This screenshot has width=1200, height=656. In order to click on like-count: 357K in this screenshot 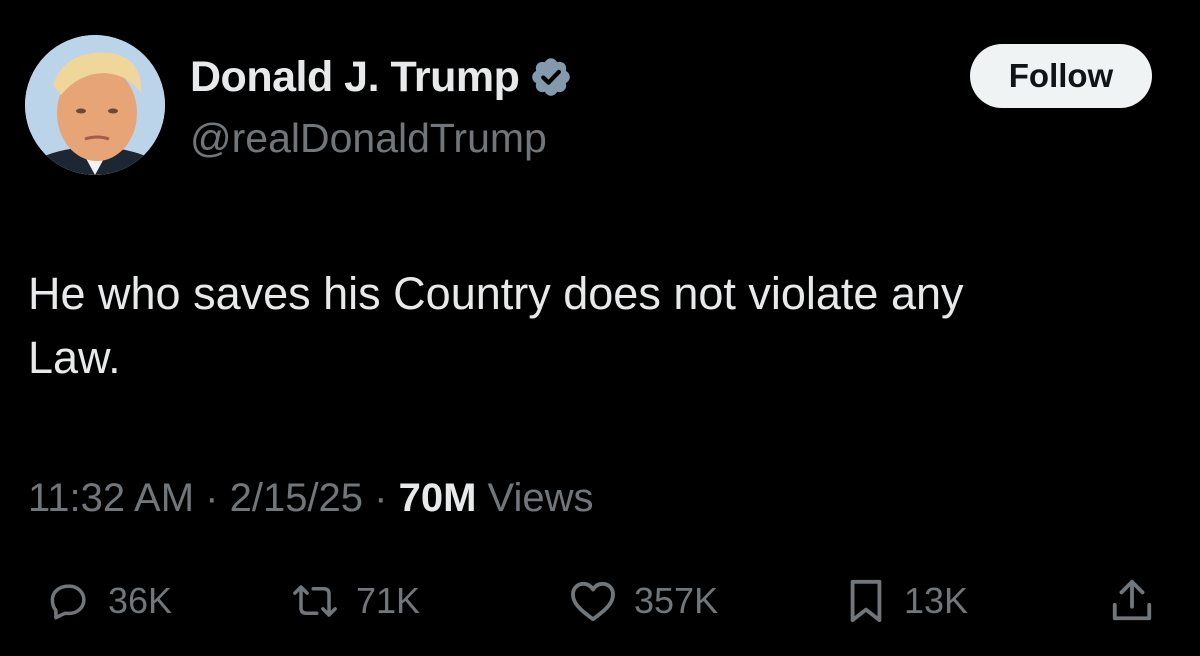, I will do `click(676, 600)`.